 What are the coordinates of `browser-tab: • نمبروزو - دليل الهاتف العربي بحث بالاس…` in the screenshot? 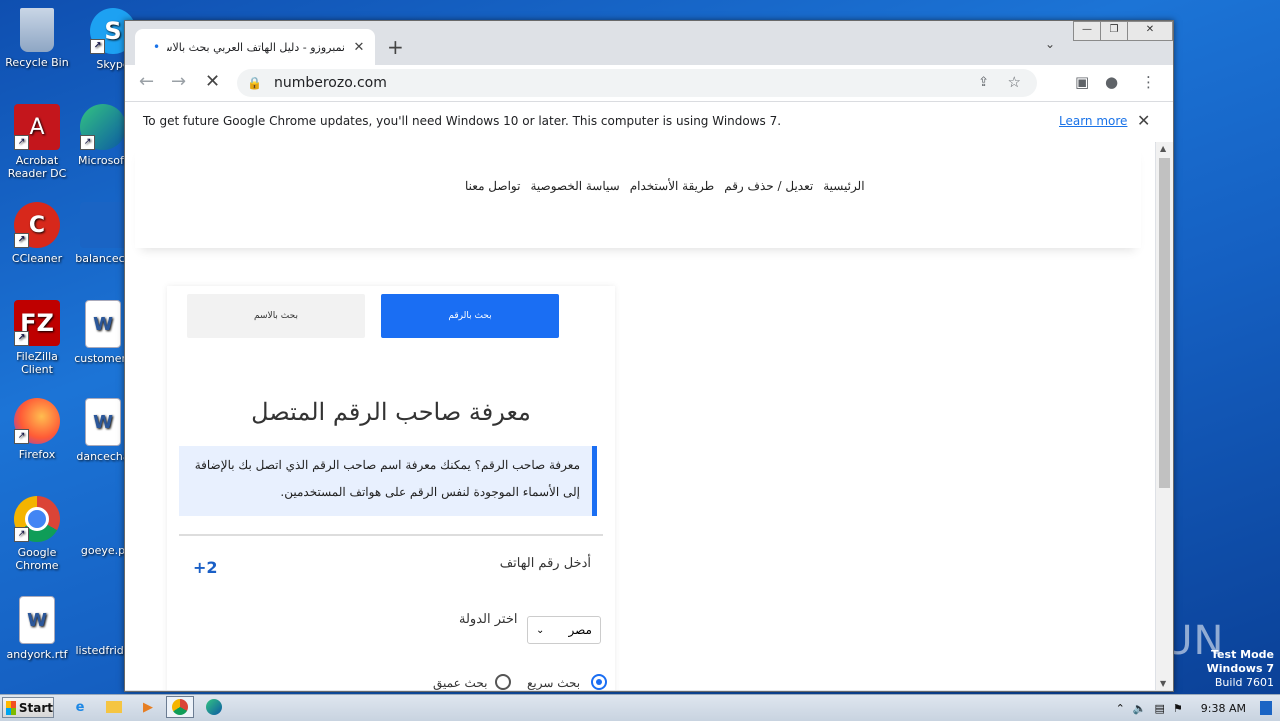 It's located at (255, 47).